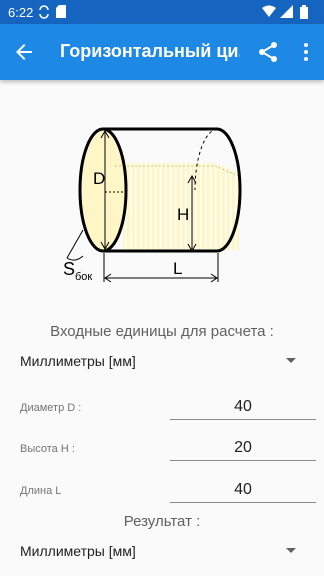  I want to click on field-label-diameter: Диаметр D :, so click(51, 408).